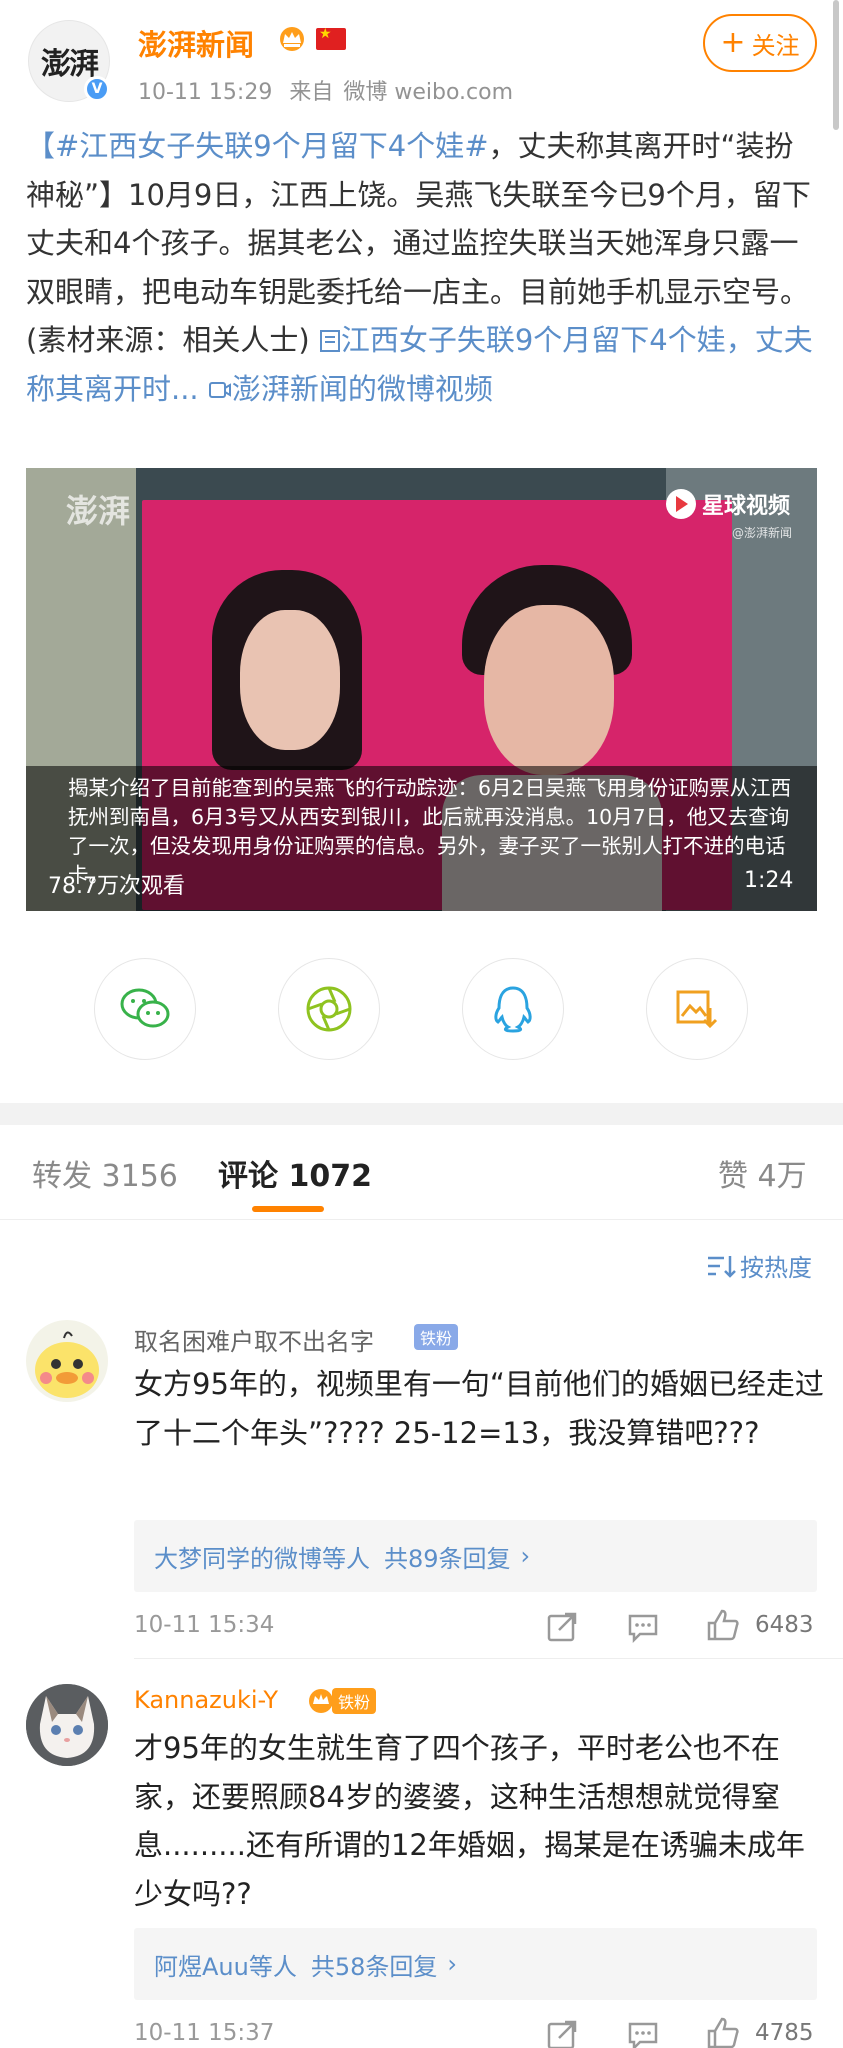  I want to click on like-count: 4785, so click(784, 2033).